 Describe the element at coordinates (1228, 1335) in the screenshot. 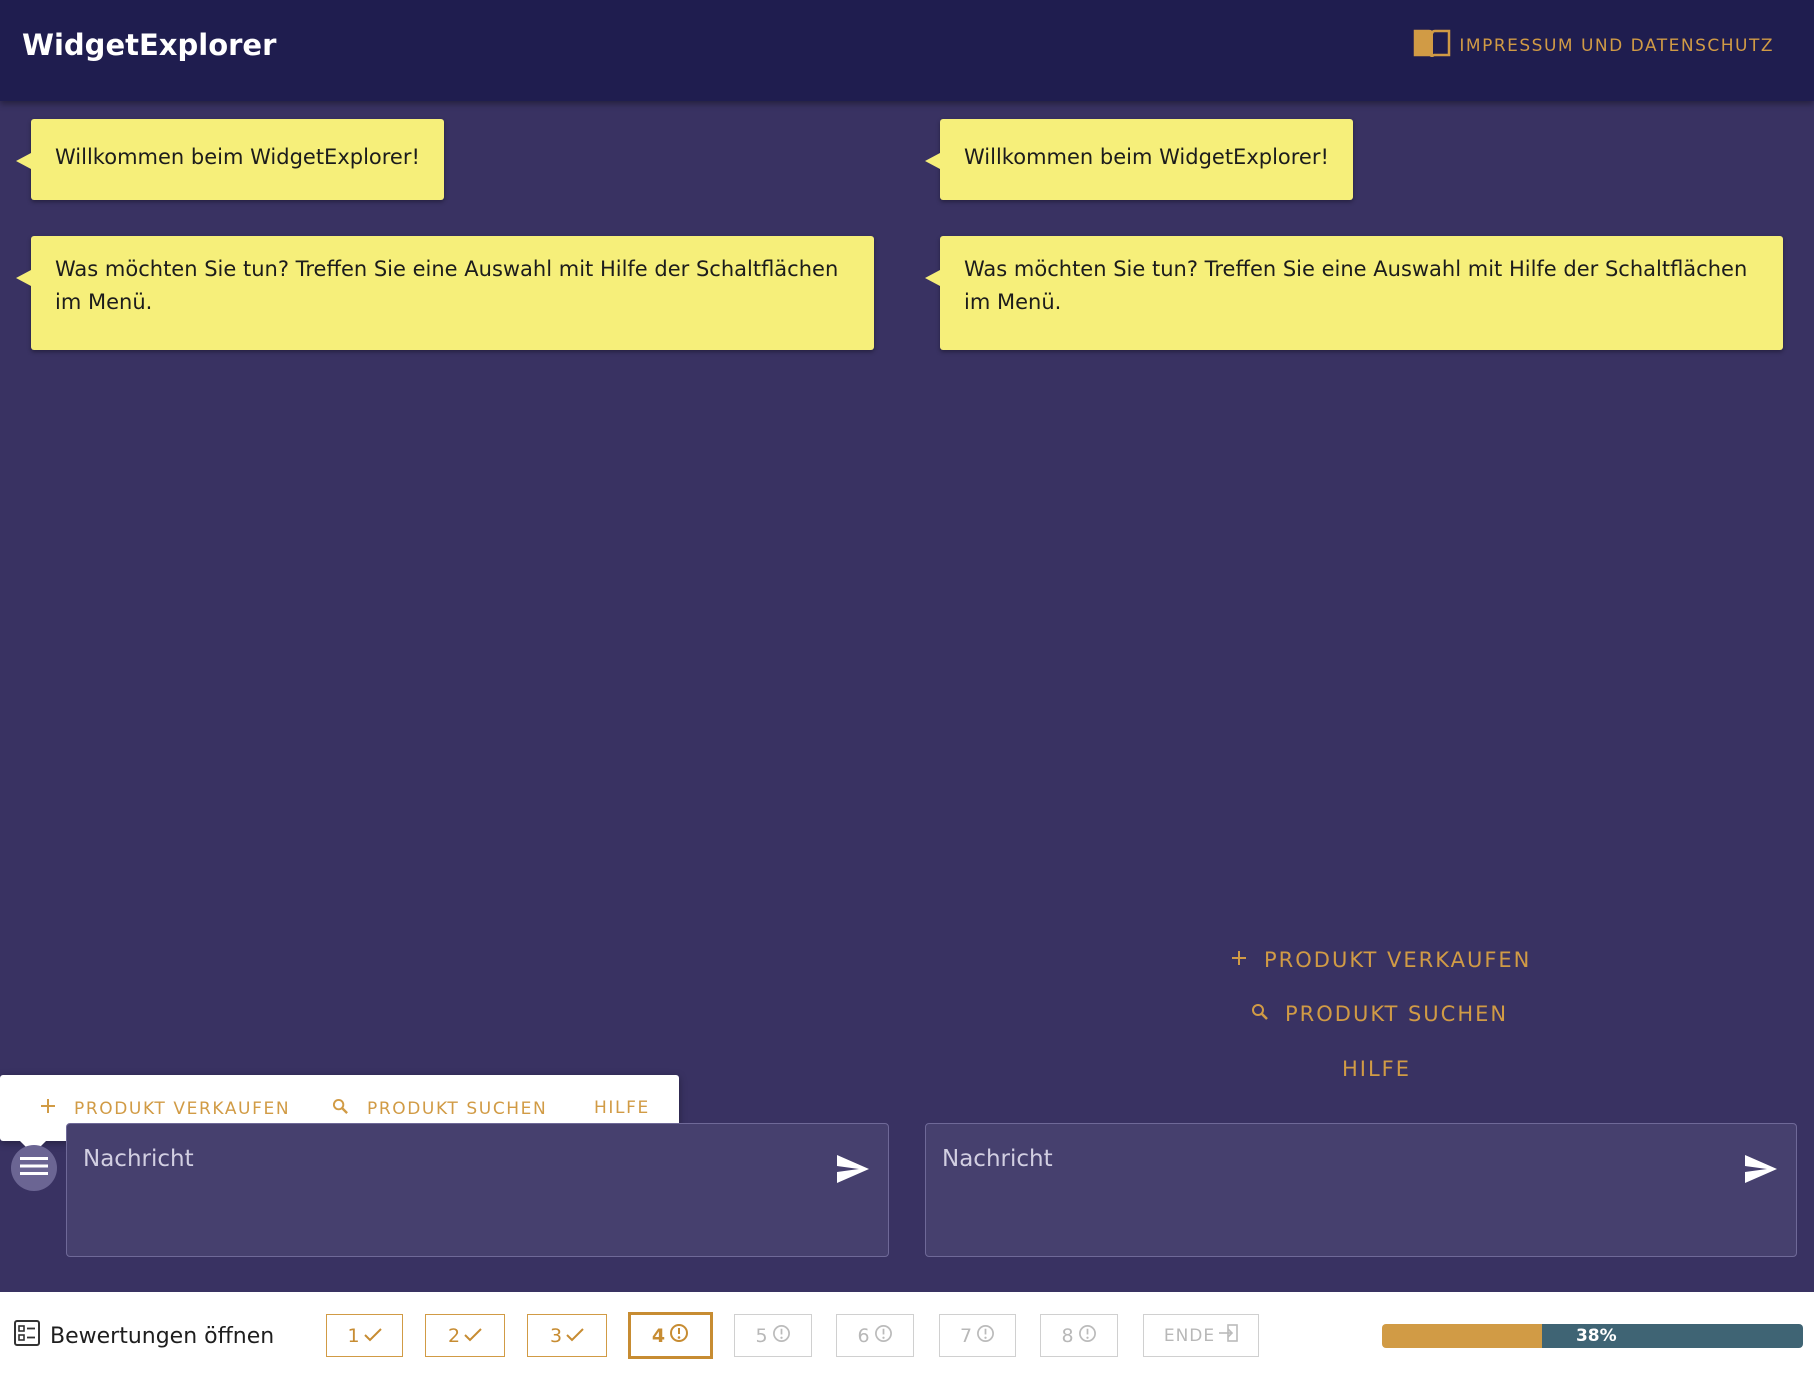

I see `exit-icon` at that location.